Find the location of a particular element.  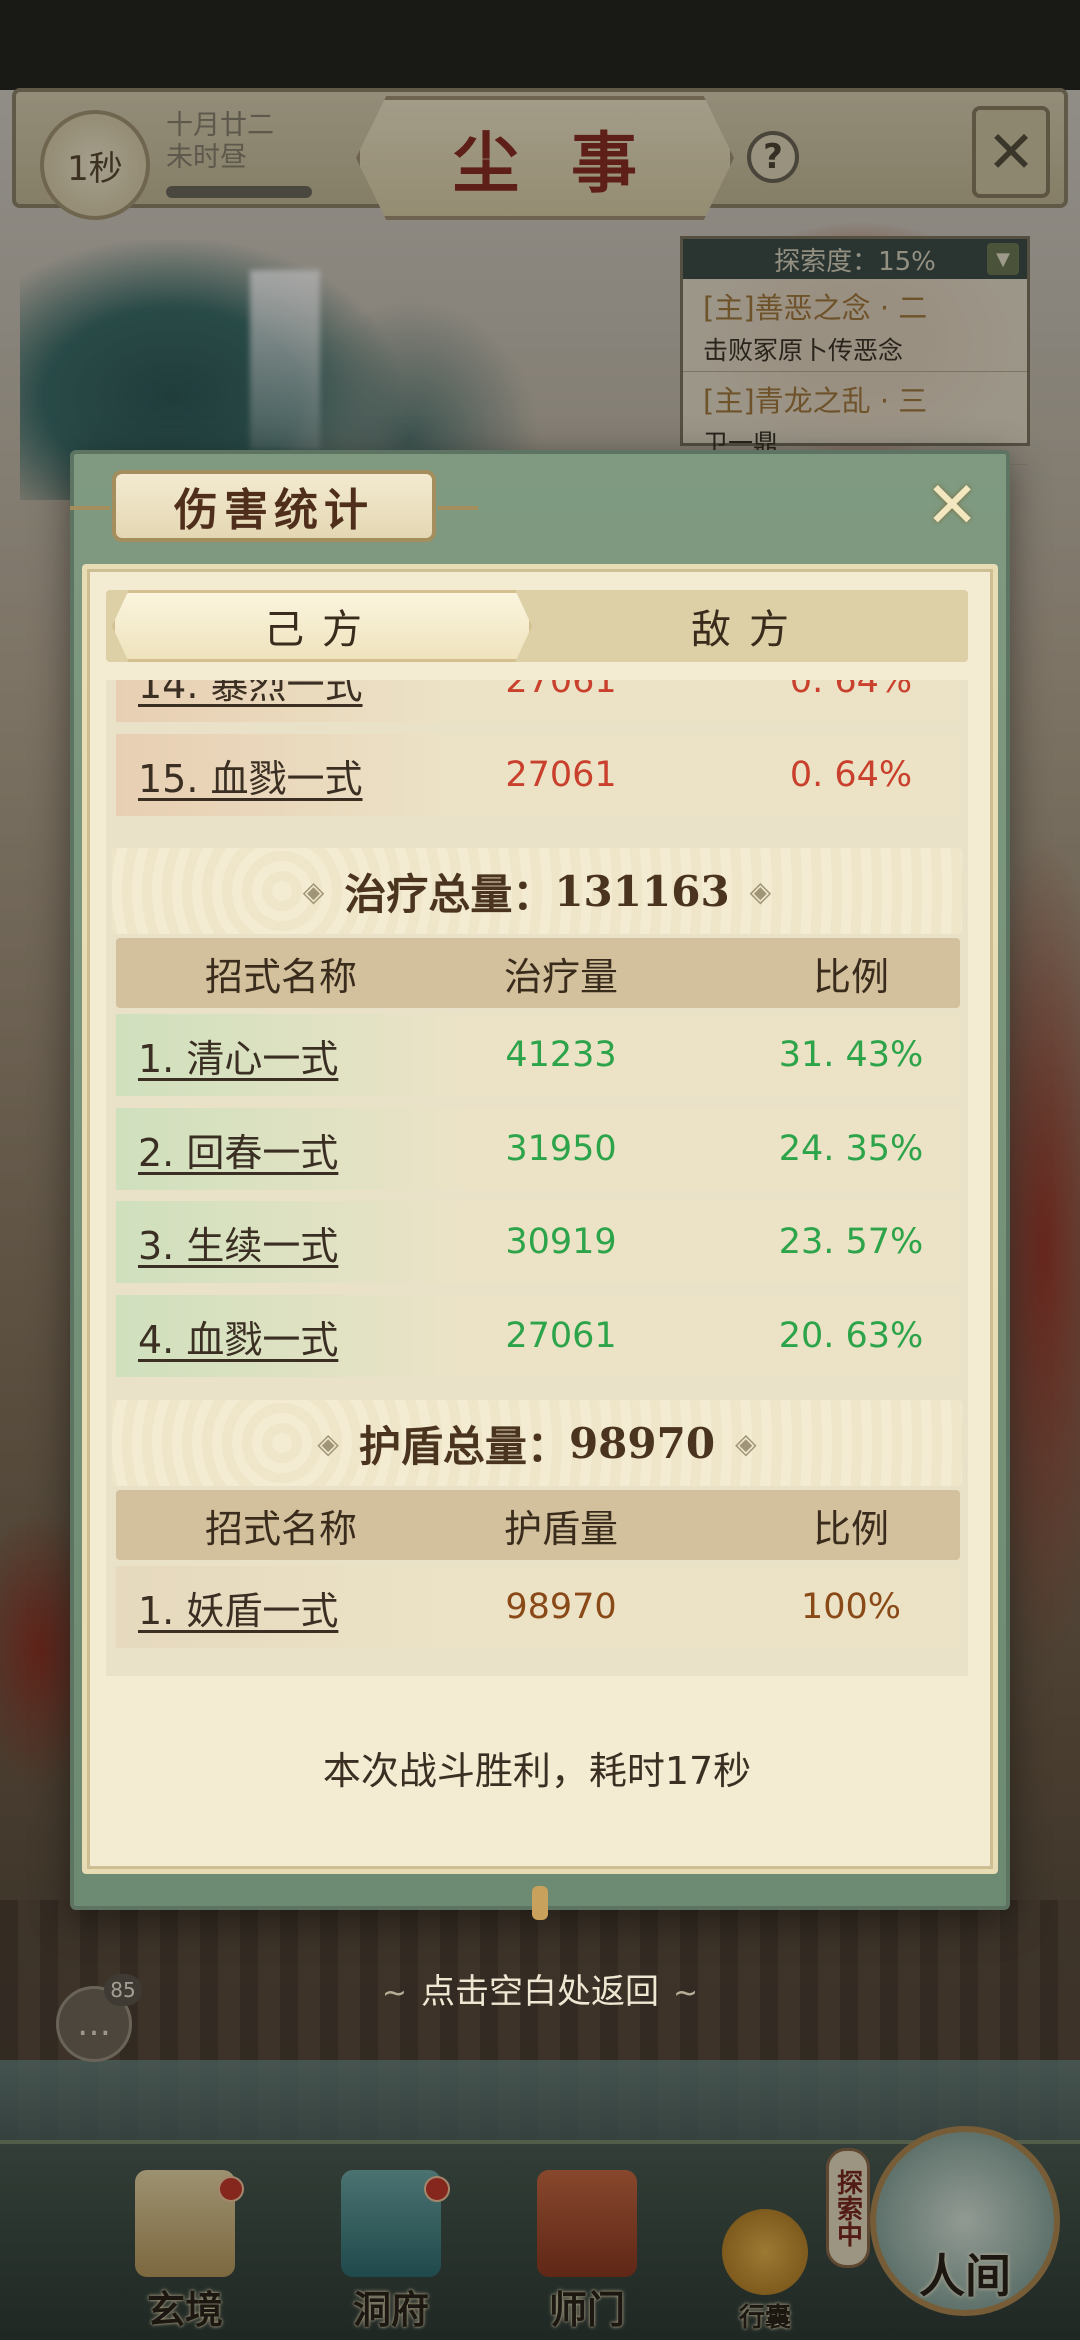

shield-ratio: 100% is located at coordinates (851, 1607).